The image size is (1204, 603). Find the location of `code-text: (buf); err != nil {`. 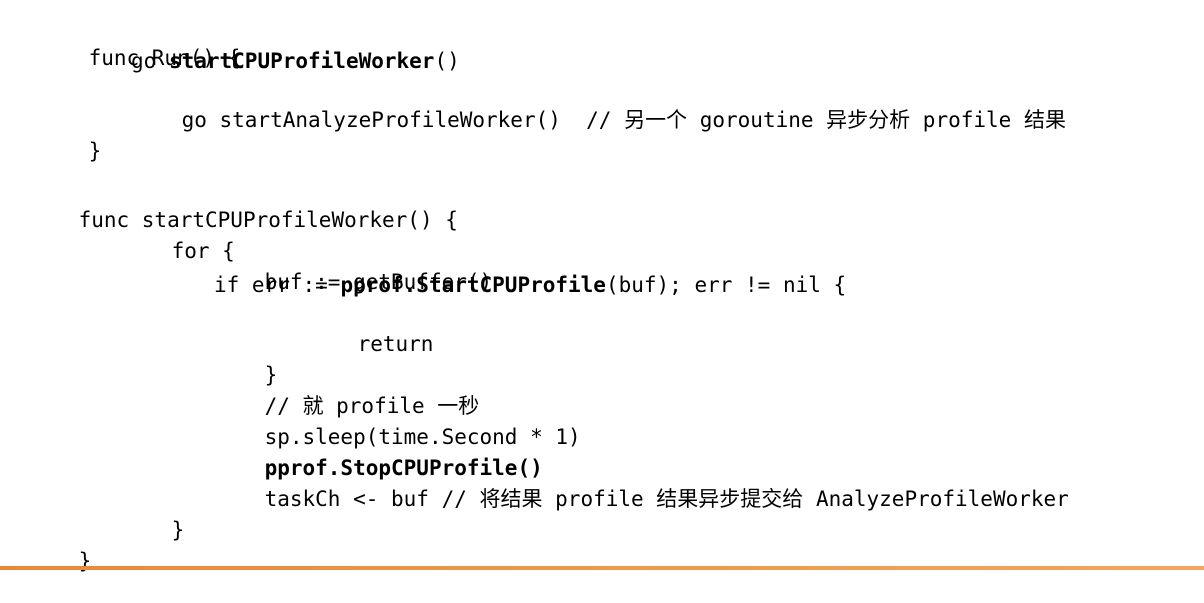

code-text: (buf); err != nil { is located at coordinates (726, 285).